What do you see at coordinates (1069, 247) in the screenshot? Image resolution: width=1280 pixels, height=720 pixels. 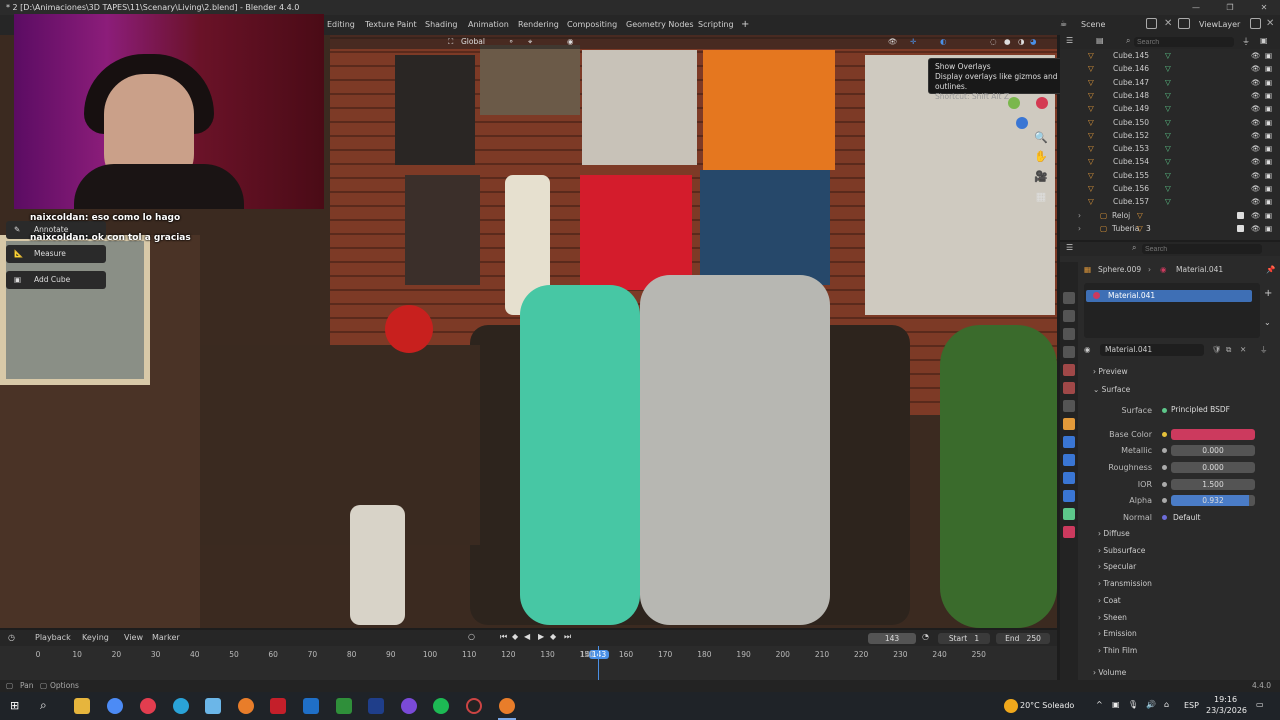 I see `properties-editor-icon: ☰` at bounding box center [1069, 247].